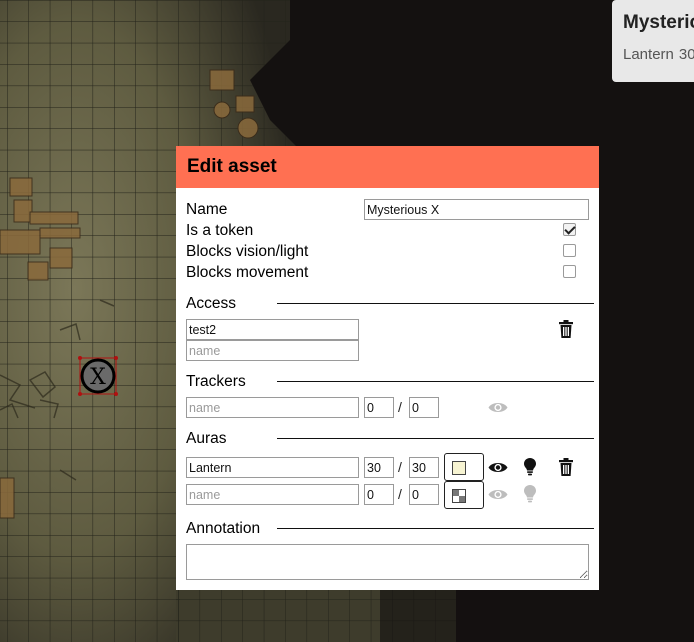 Image resolution: width=694 pixels, height=642 pixels. I want to click on aura-new-value-input, so click(379, 494).